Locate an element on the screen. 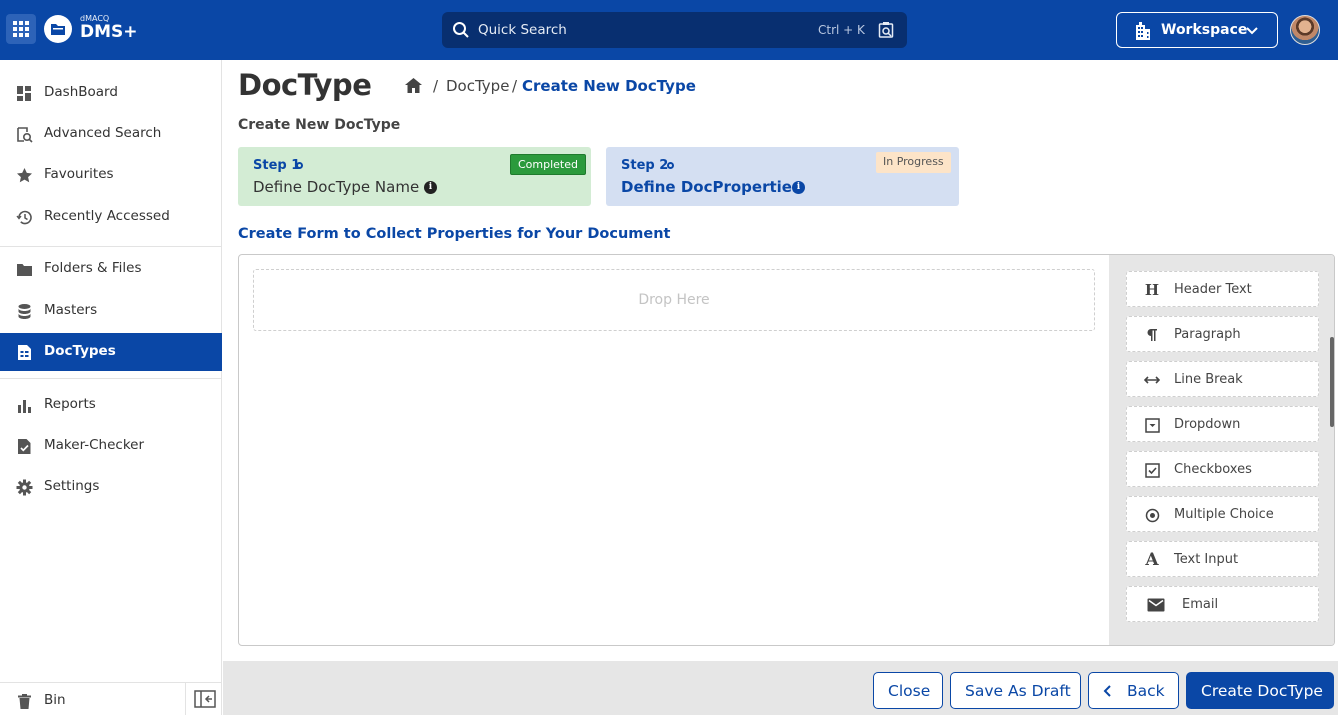  building-icon is located at coordinates (1143, 31).